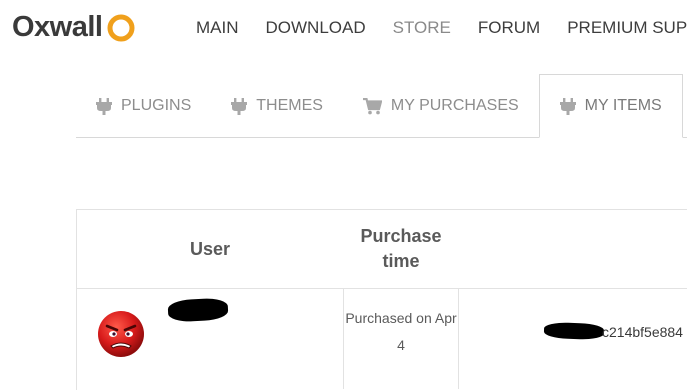 The image size is (687, 390). What do you see at coordinates (217, 28) in the screenshot?
I see `nav-main: MAIN` at bounding box center [217, 28].